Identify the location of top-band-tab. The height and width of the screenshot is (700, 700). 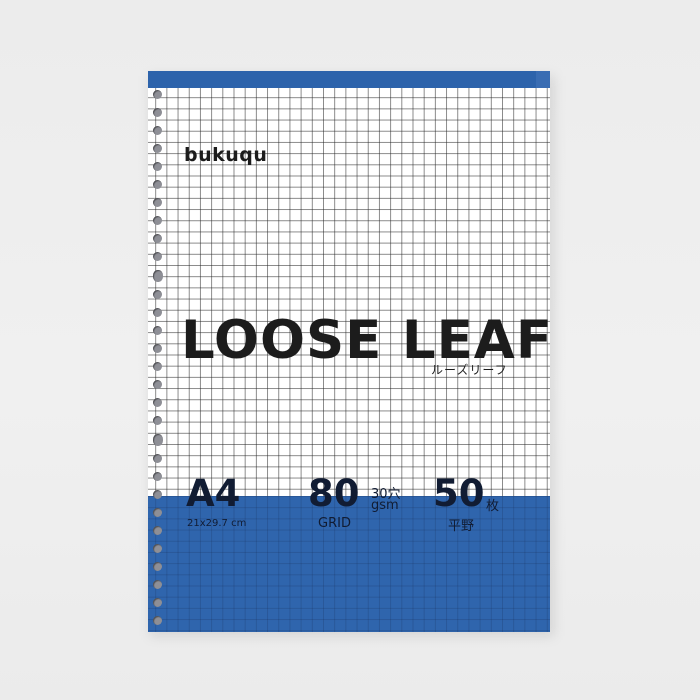
(543, 79).